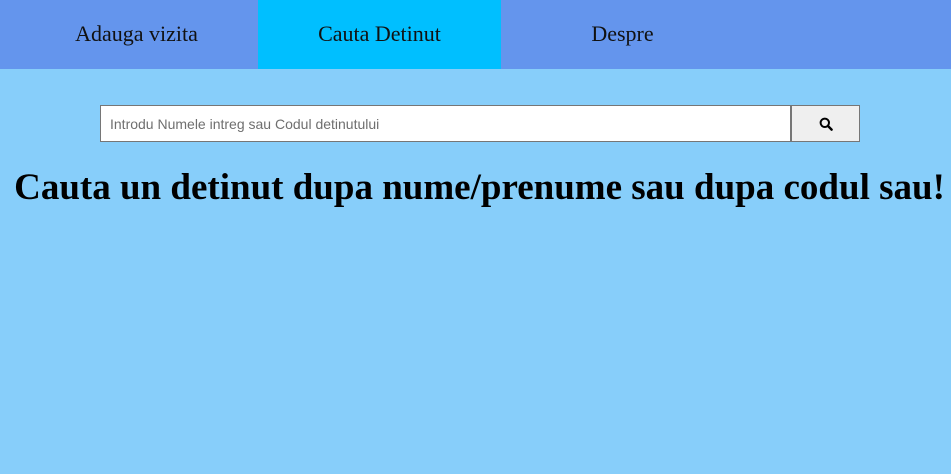  I want to click on search-form, so click(480, 123).